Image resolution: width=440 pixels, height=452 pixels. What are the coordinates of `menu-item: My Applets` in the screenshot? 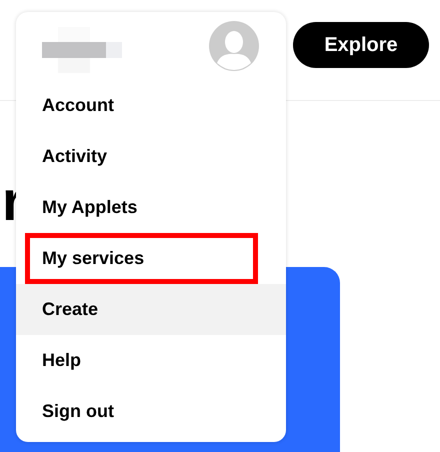 It's located at (151, 207).